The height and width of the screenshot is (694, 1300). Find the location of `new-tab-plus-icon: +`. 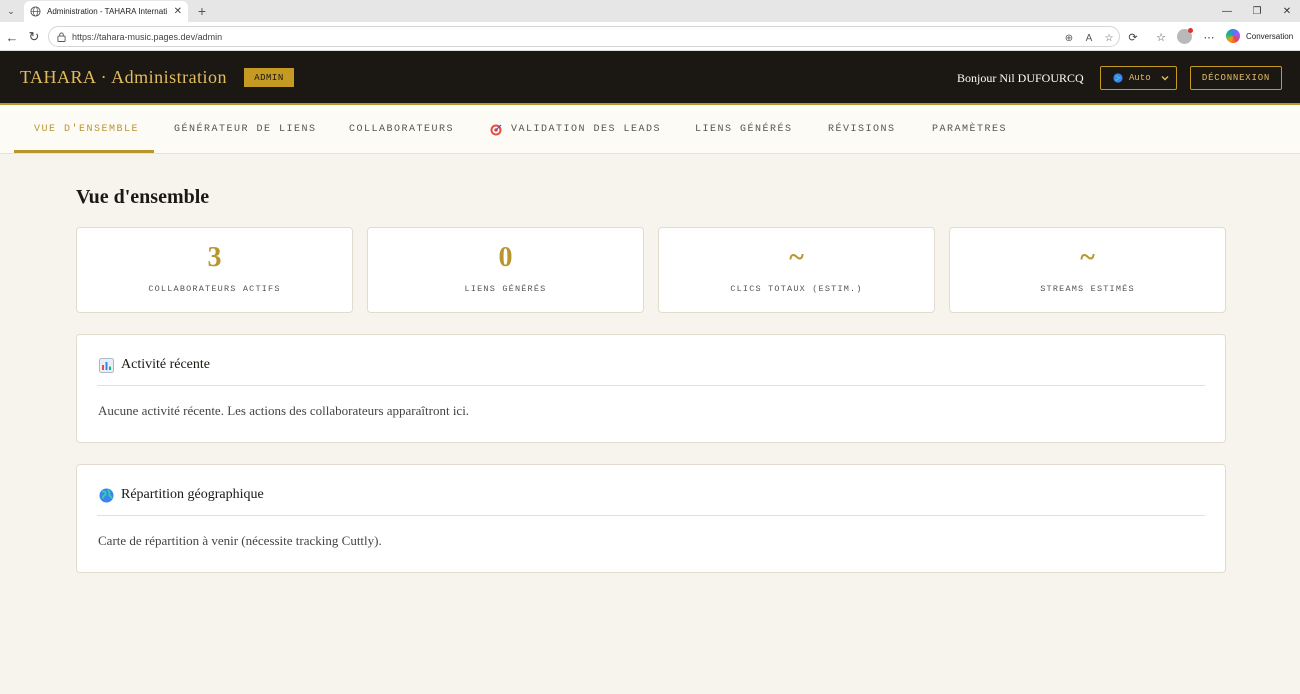

new-tab-plus-icon: + is located at coordinates (202, 11).